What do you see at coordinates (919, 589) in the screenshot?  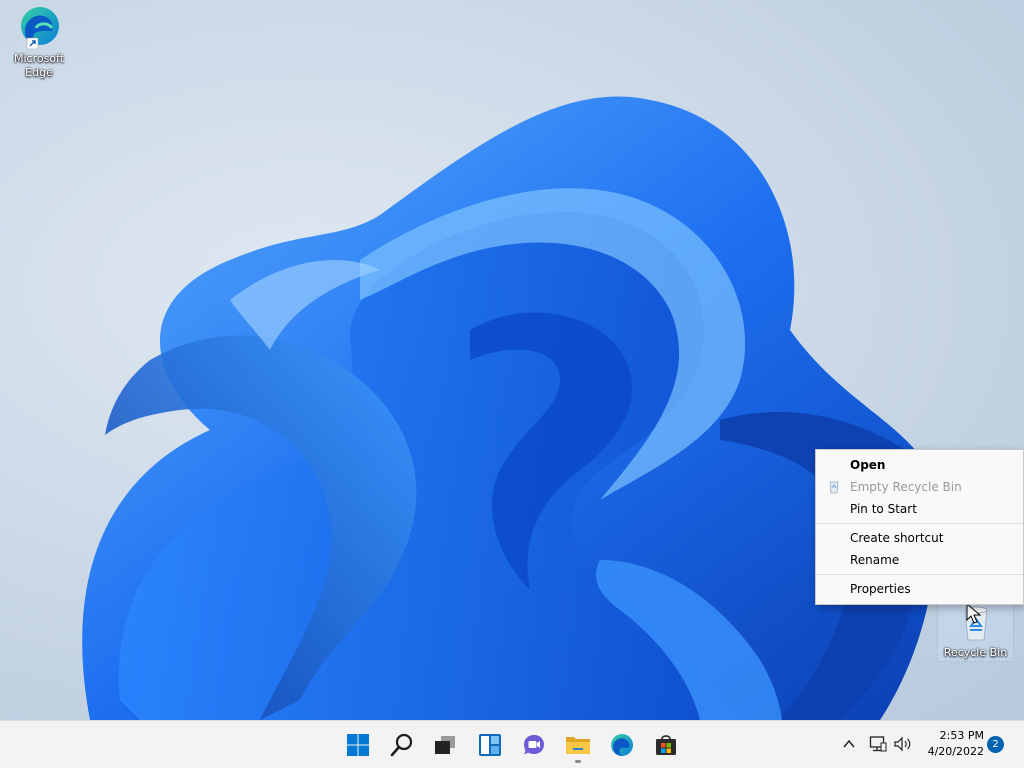 I see `menu-item-properties: Properties` at bounding box center [919, 589].